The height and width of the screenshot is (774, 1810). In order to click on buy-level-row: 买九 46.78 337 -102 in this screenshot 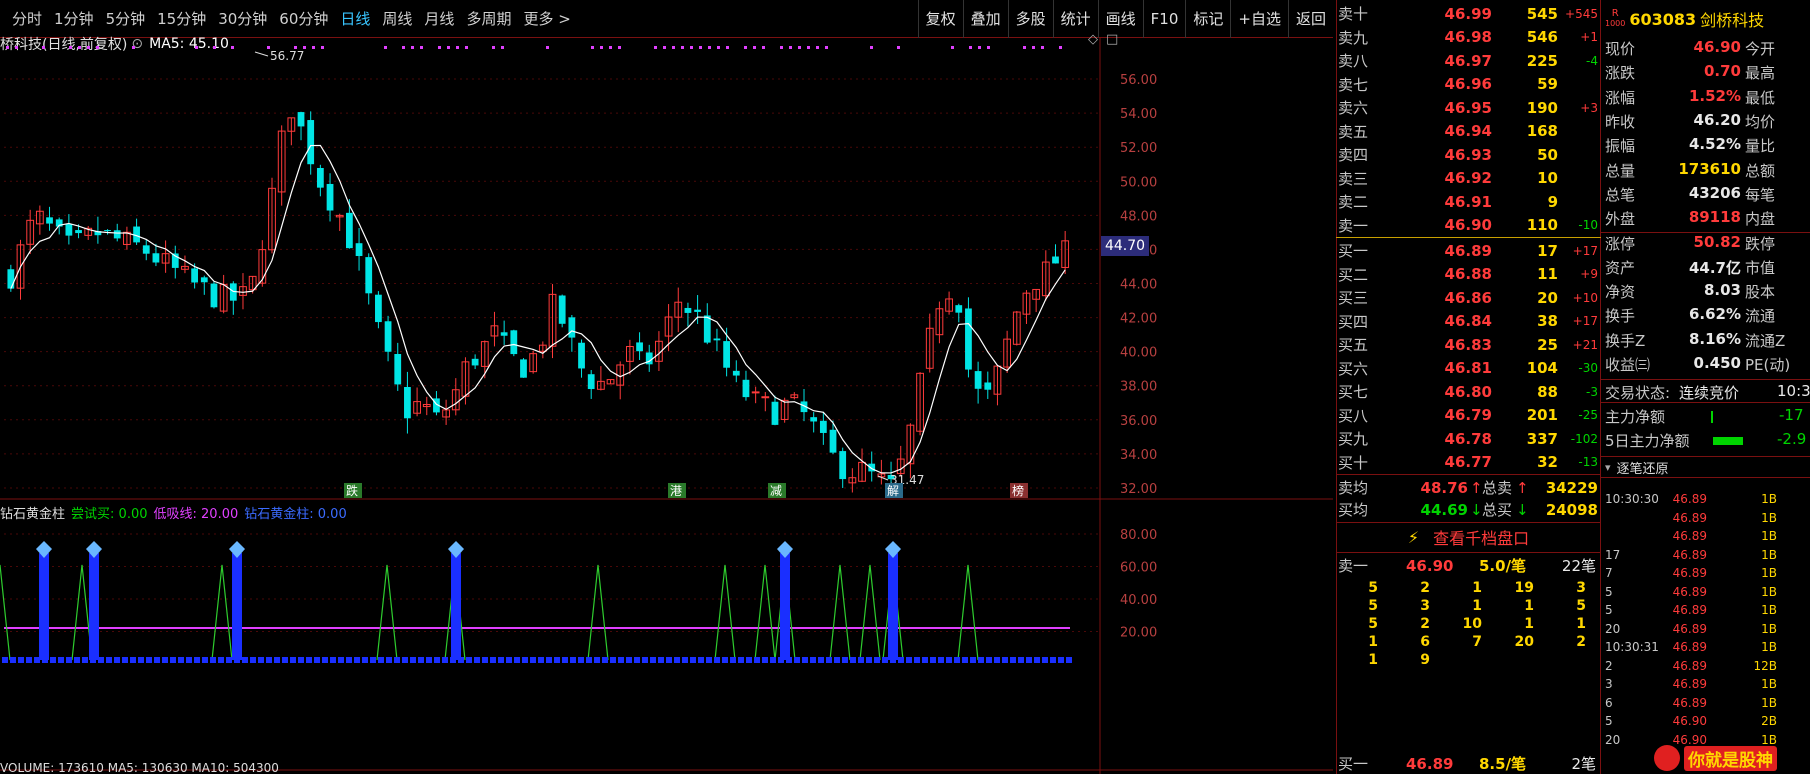, I will do `click(1468, 439)`.